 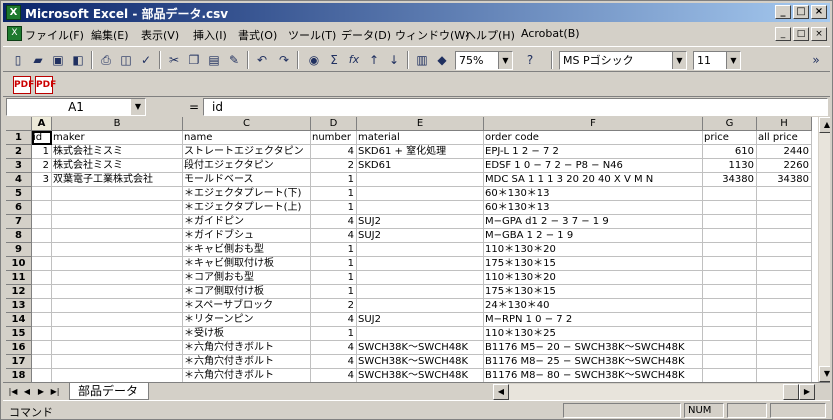 I want to click on table-cell: B1176 M8− 80 − SWCH38K〜SWCH48K, so click(x=593, y=375).